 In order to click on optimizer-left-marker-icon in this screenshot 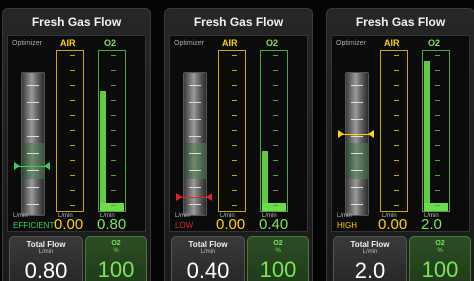, I will do `click(341, 134)`.